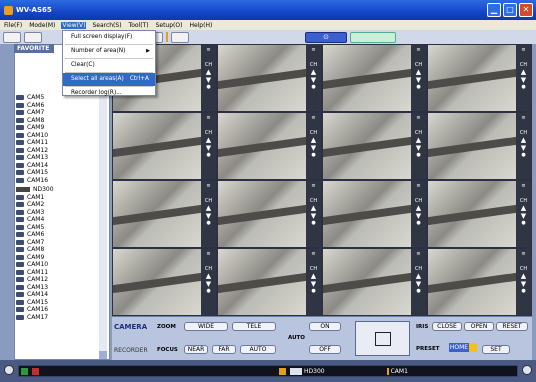 This screenshot has width=536, height=382. What do you see at coordinates (510, 10) in the screenshot?
I see `maximize-button: □` at bounding box center [510, 10].